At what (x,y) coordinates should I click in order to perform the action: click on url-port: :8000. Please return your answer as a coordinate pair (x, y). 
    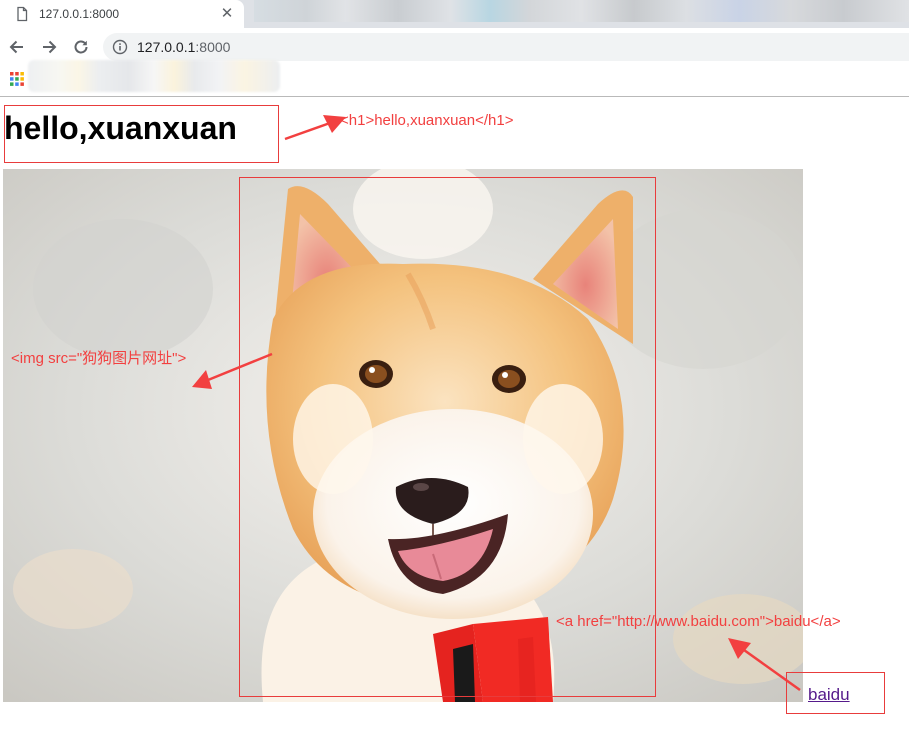
    Looking at the image, I should click on (213, 47).